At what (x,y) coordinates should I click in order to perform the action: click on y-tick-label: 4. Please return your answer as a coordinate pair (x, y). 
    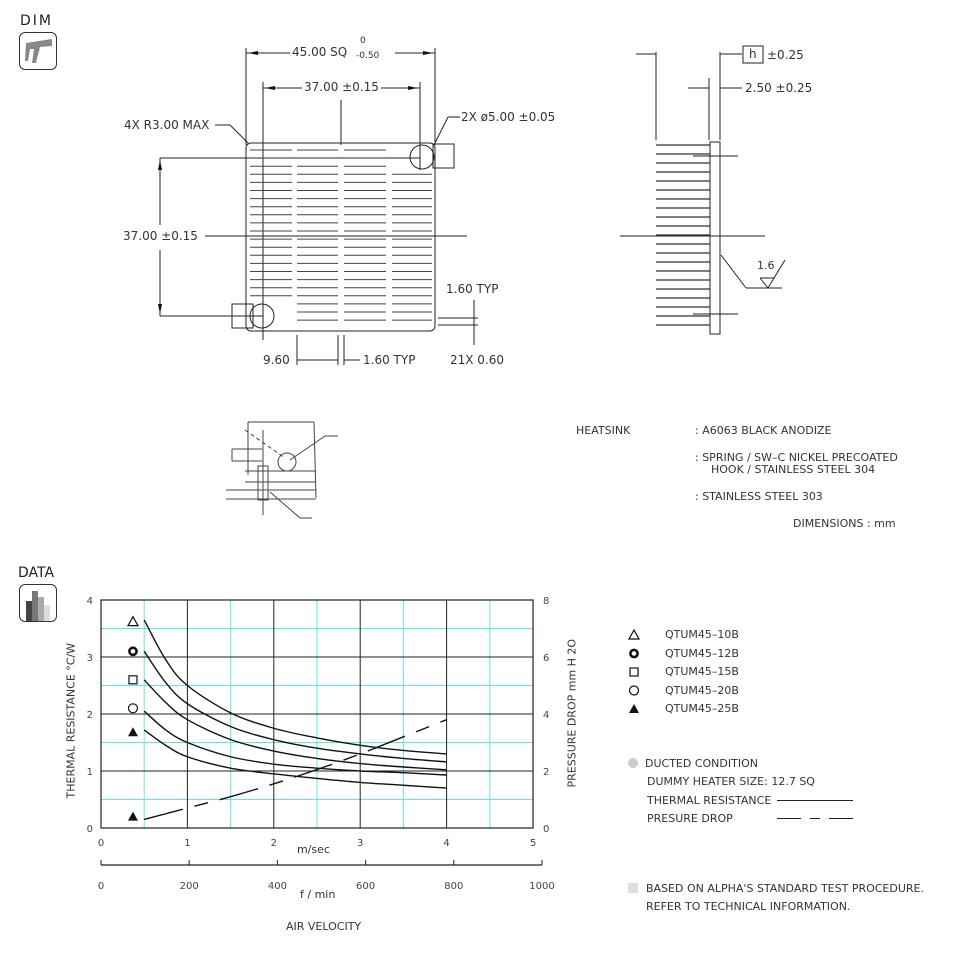
    Looking at the image, I should click on (90, 601).